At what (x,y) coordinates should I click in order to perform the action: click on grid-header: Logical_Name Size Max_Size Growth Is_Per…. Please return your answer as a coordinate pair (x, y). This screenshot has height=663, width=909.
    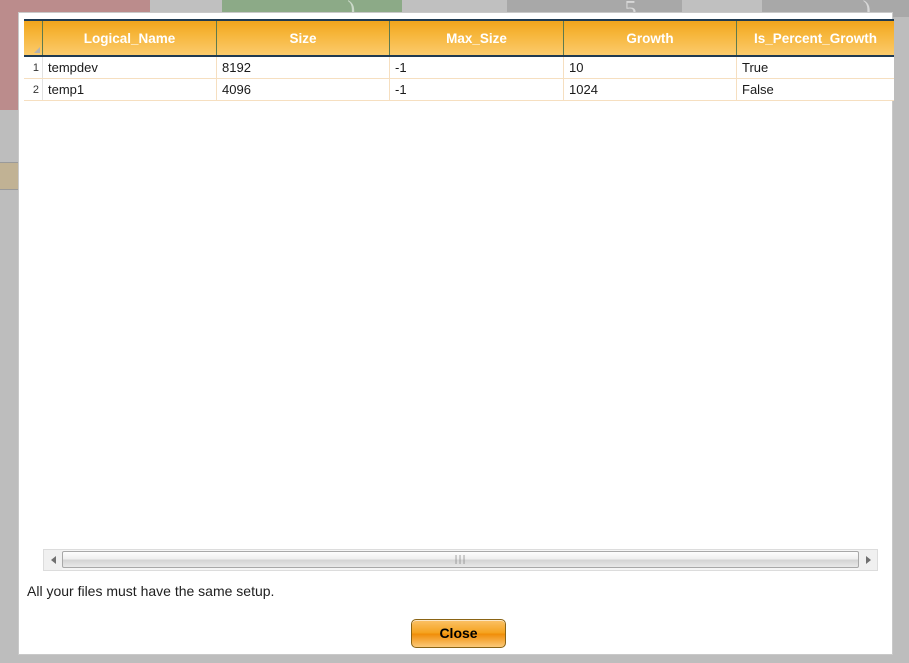
    Looking at the image, I should click on (459, 38).